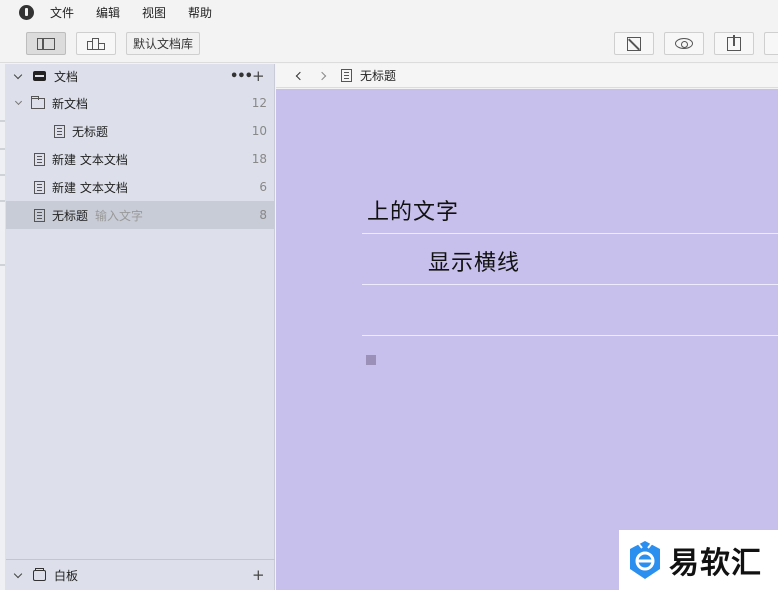  I want to click on watermark-logo-icon, so click(645, 560).